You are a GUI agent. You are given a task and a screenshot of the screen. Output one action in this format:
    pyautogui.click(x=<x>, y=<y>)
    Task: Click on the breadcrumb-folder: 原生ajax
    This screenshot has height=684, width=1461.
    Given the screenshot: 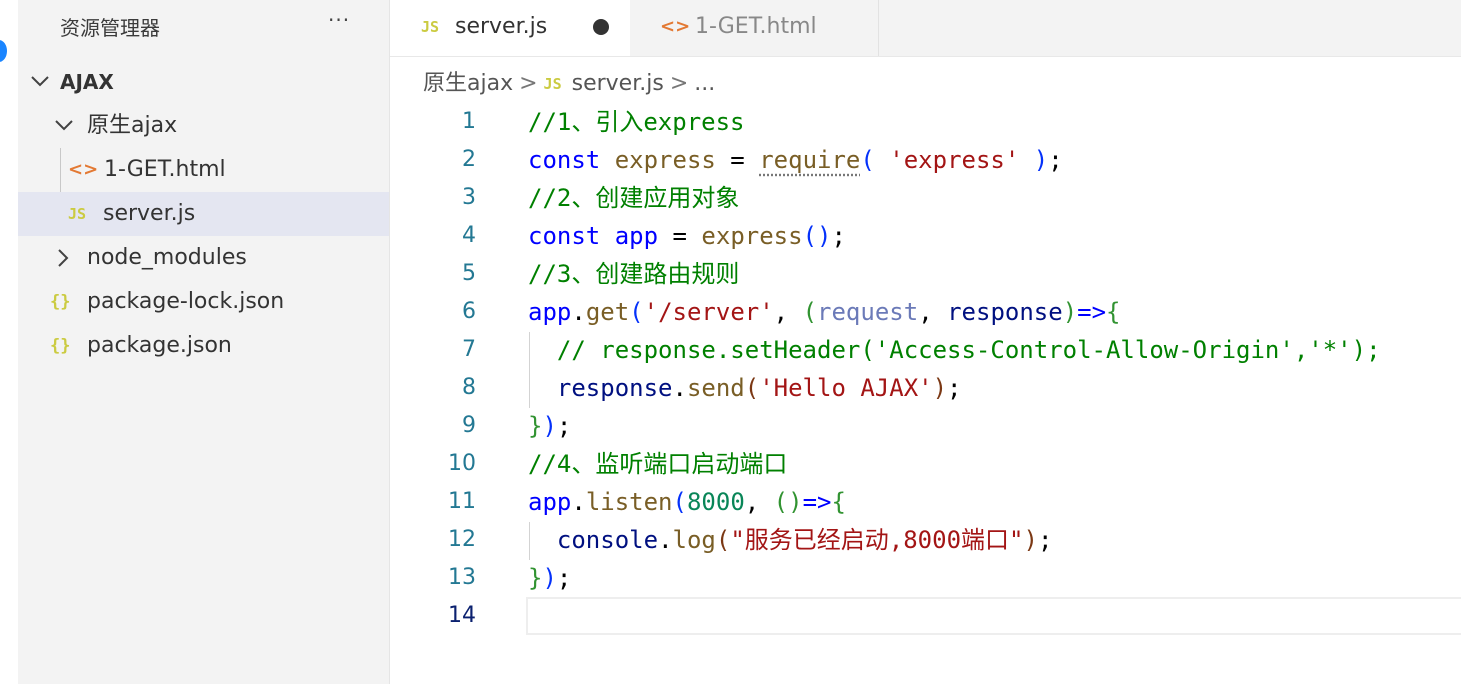 What is the action you would take?
    pyautogui.click(x=468, y=84)
    